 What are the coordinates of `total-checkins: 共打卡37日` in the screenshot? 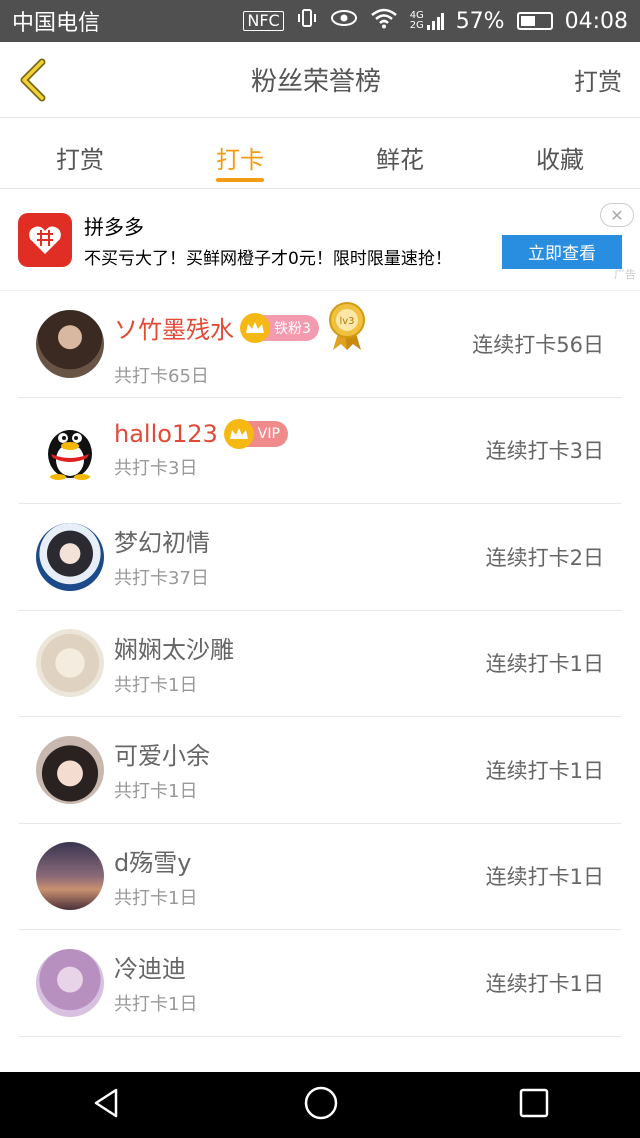 It's located at (161, 579).